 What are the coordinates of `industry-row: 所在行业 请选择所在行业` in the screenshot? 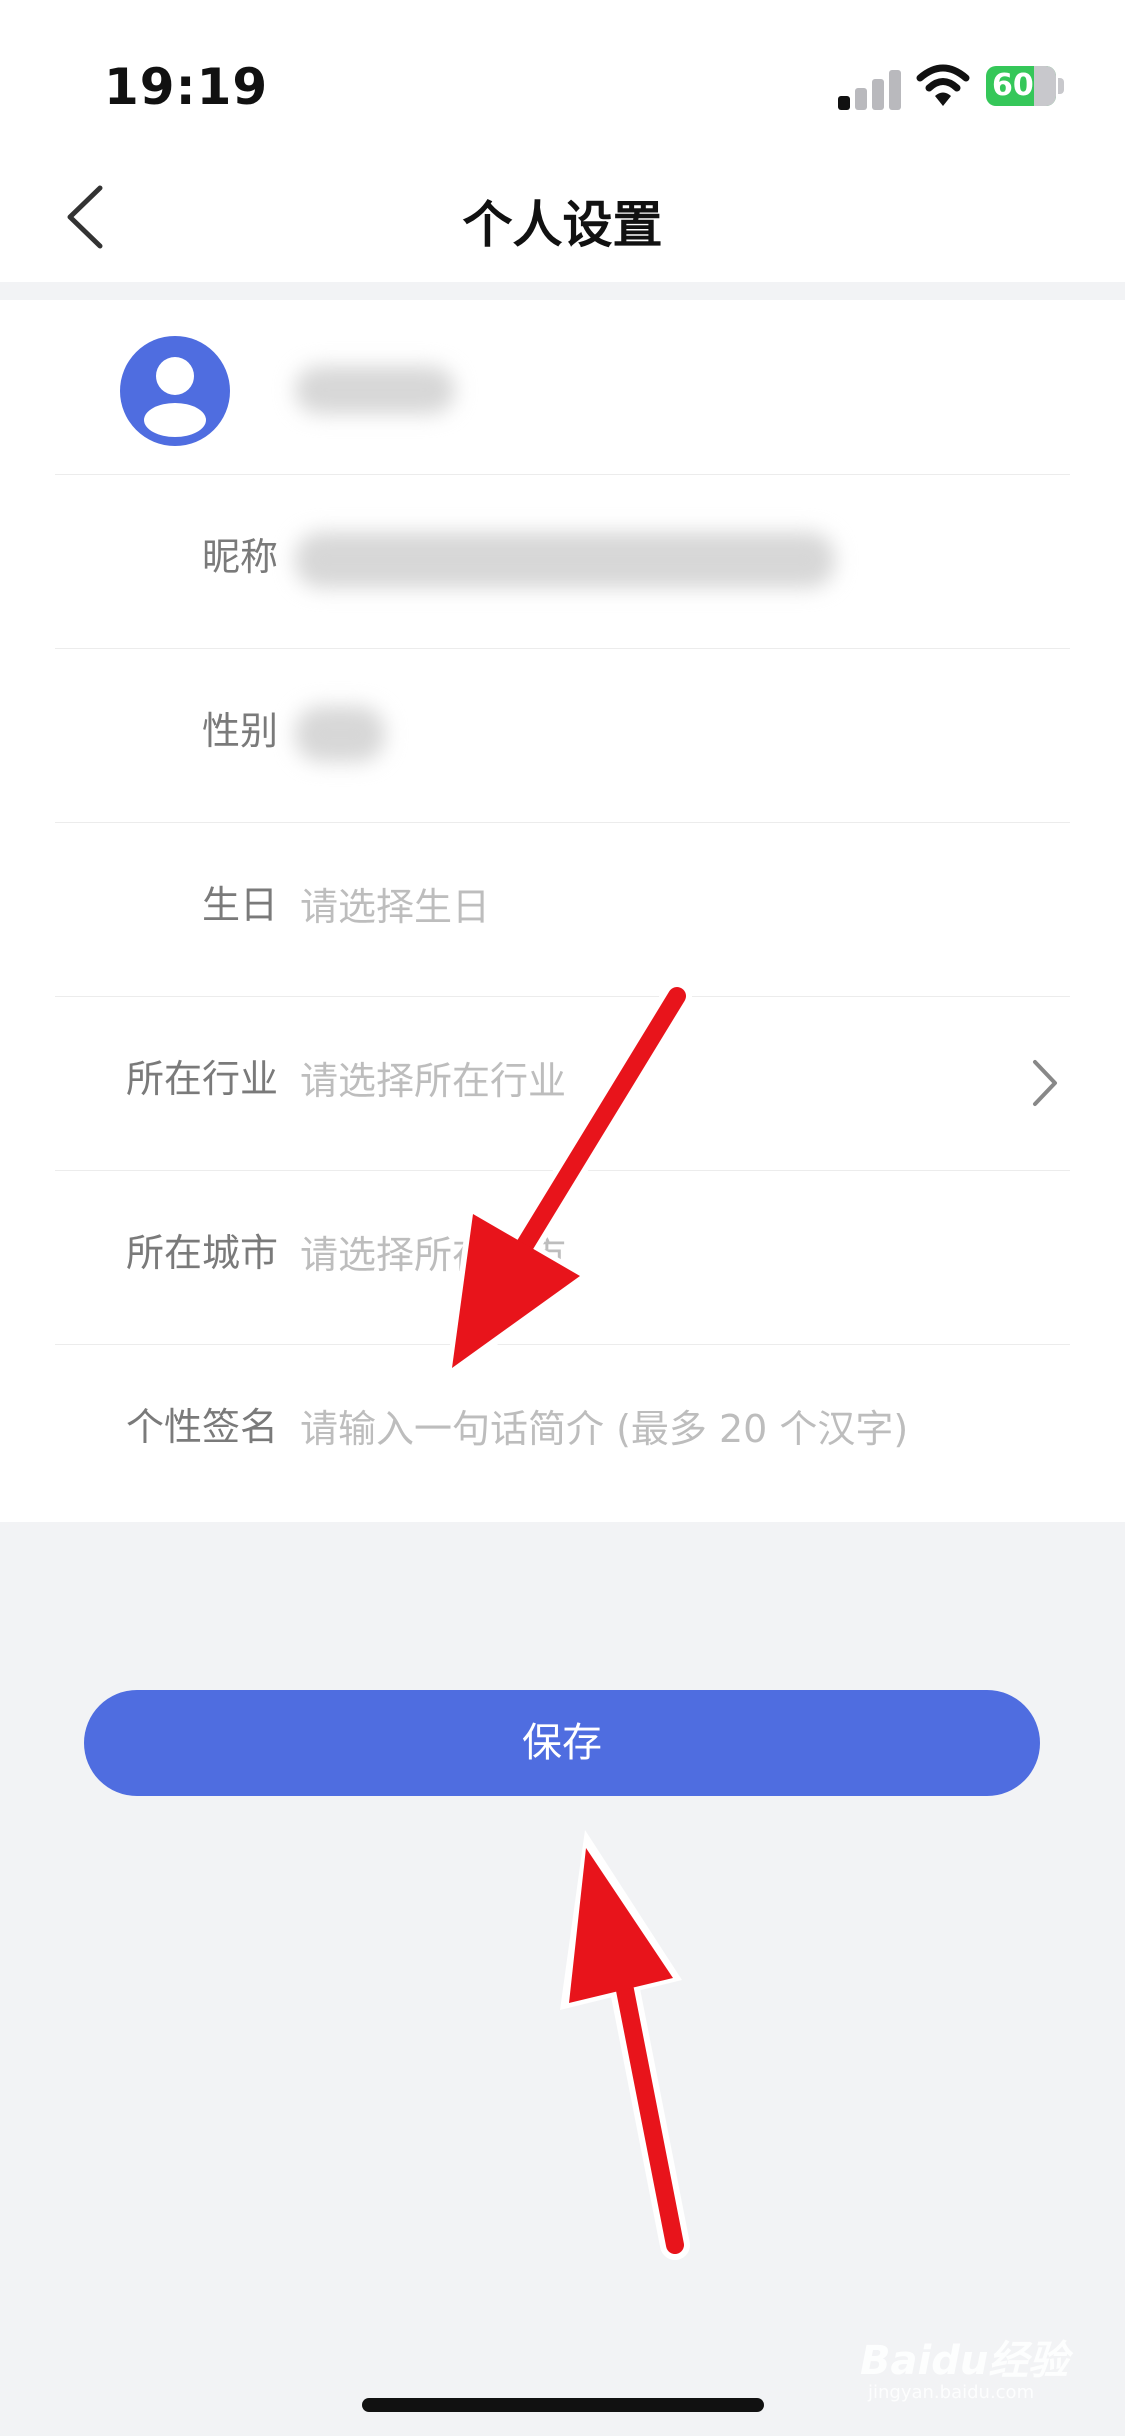 It's located at (562, 1083).